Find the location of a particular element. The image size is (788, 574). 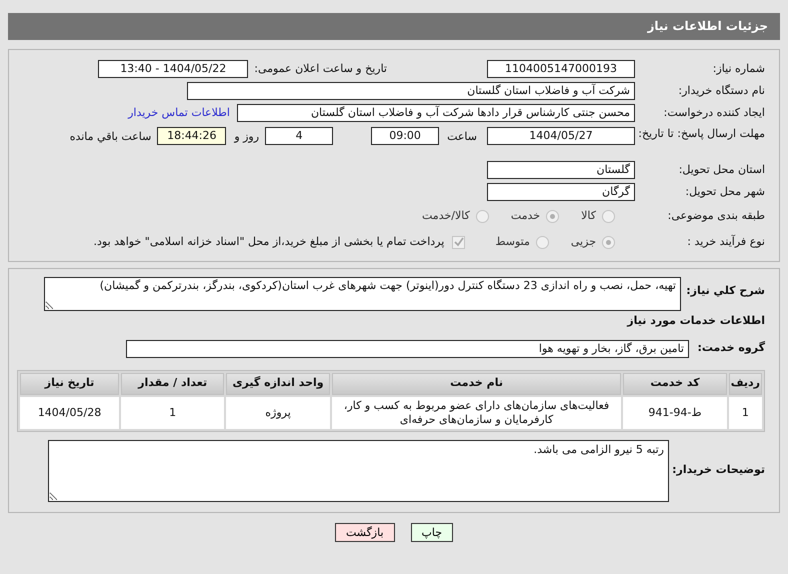

option-label: متوسط is located at coordinates (512, 242).